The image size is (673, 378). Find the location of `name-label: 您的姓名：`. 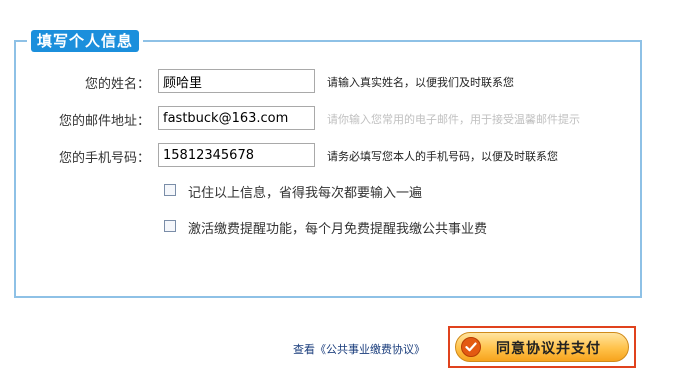

name-label: 您的姓名： is located at coordinates (117, 84).